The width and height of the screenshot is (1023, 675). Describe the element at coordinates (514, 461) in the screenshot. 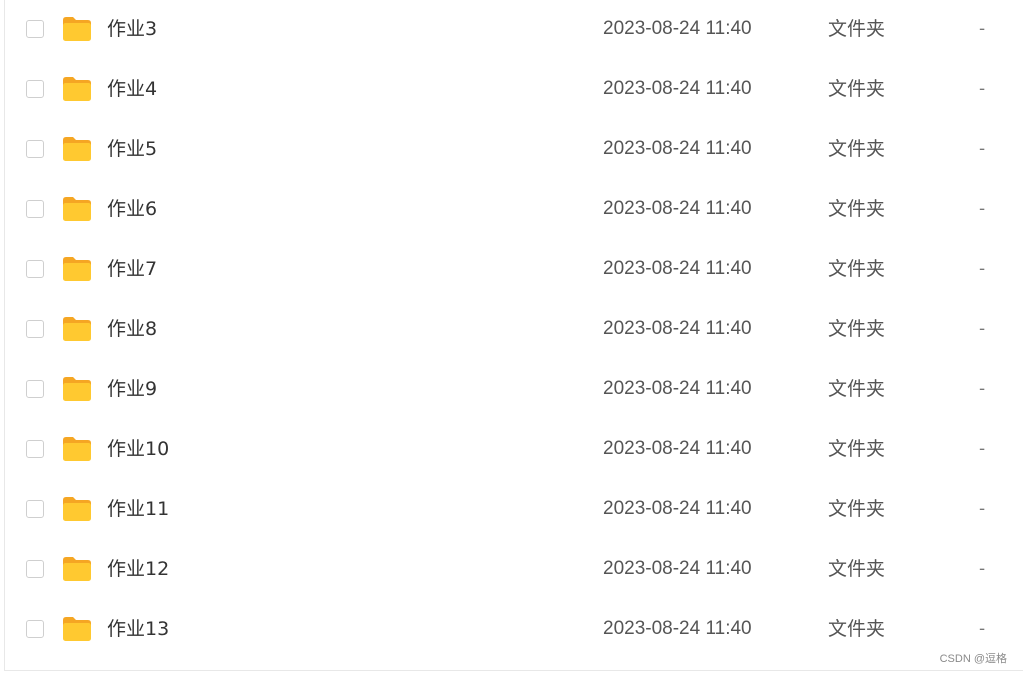

I see `file-row: 作业10 2023-08-24 11:40 文件夹 -` at that location.